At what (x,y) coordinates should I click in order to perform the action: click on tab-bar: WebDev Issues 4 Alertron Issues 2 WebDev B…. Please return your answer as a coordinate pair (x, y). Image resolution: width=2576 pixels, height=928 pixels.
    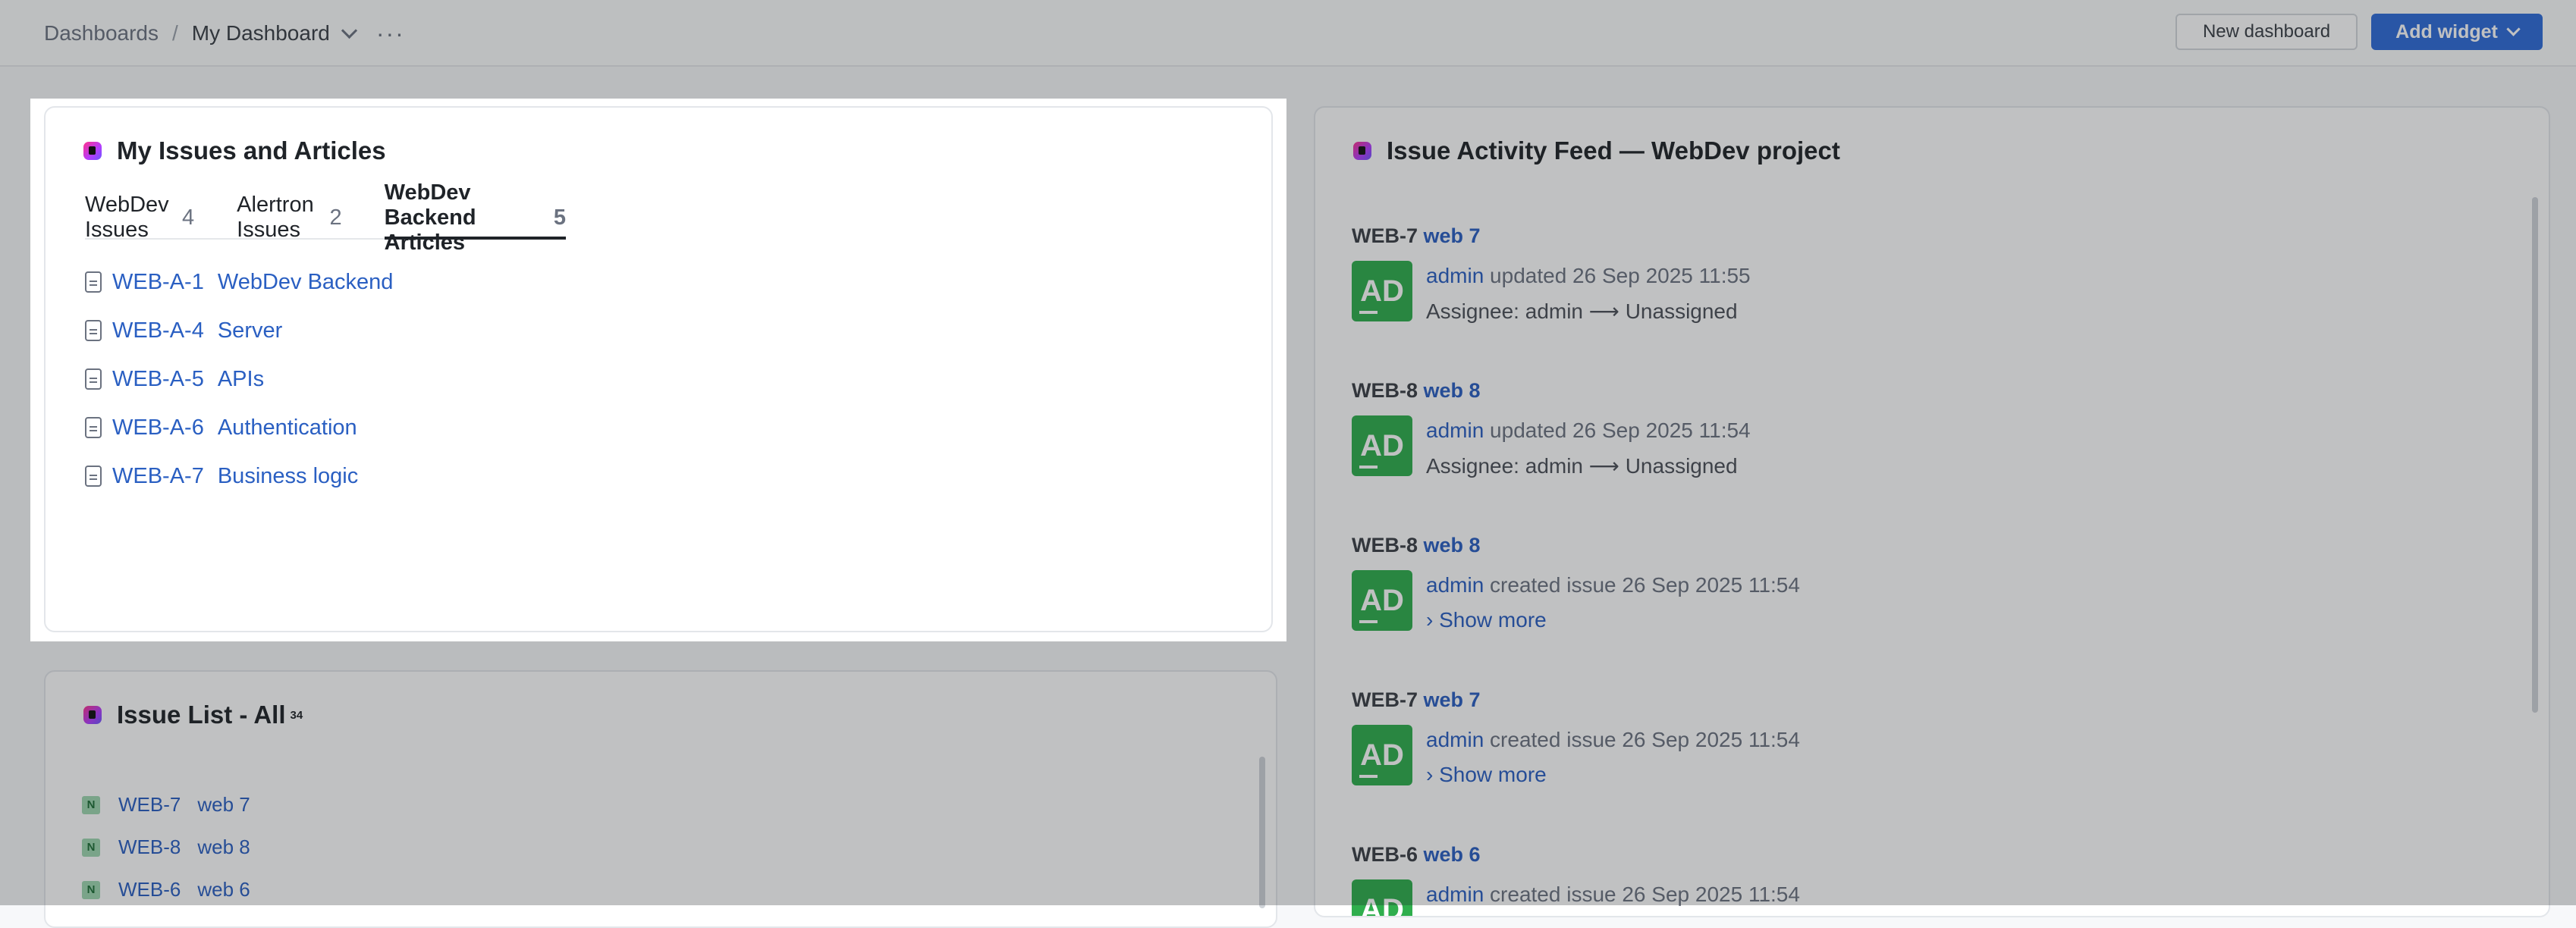
    Looking at the image, I should click on (326, 217).